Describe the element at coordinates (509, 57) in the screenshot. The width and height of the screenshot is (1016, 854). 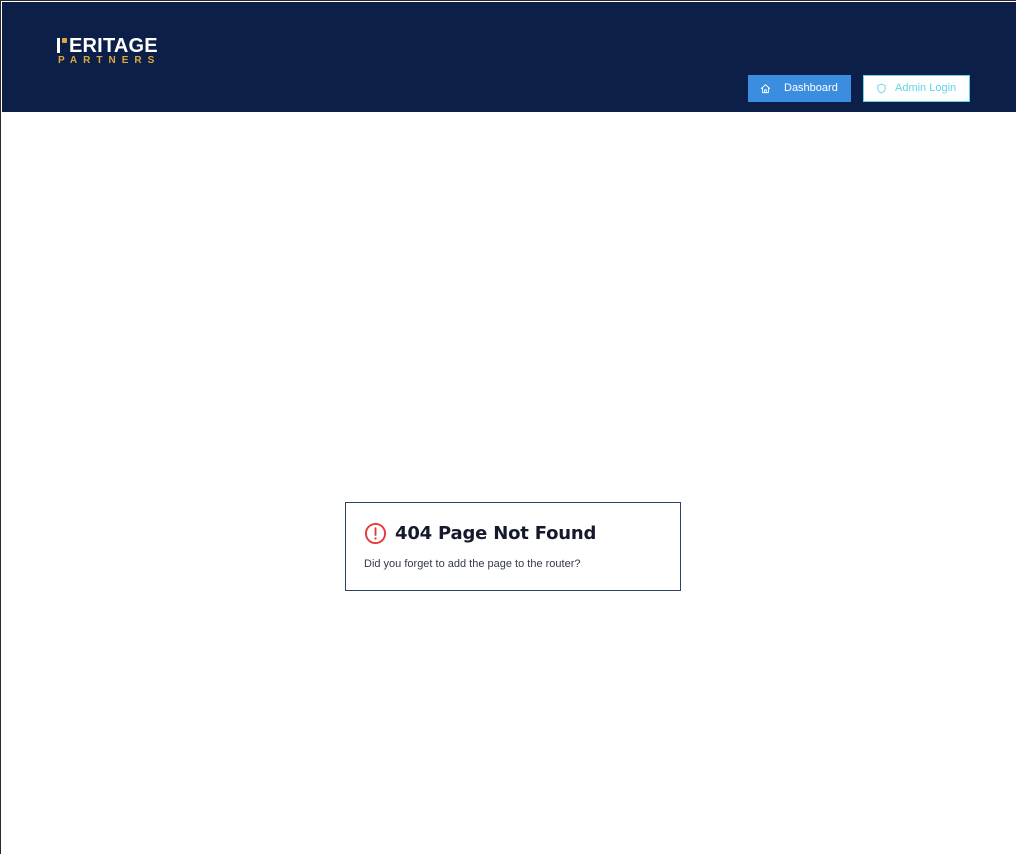
I see `top-header: ERITAGE PARTNERS Dashboard Admin Login` at that location.